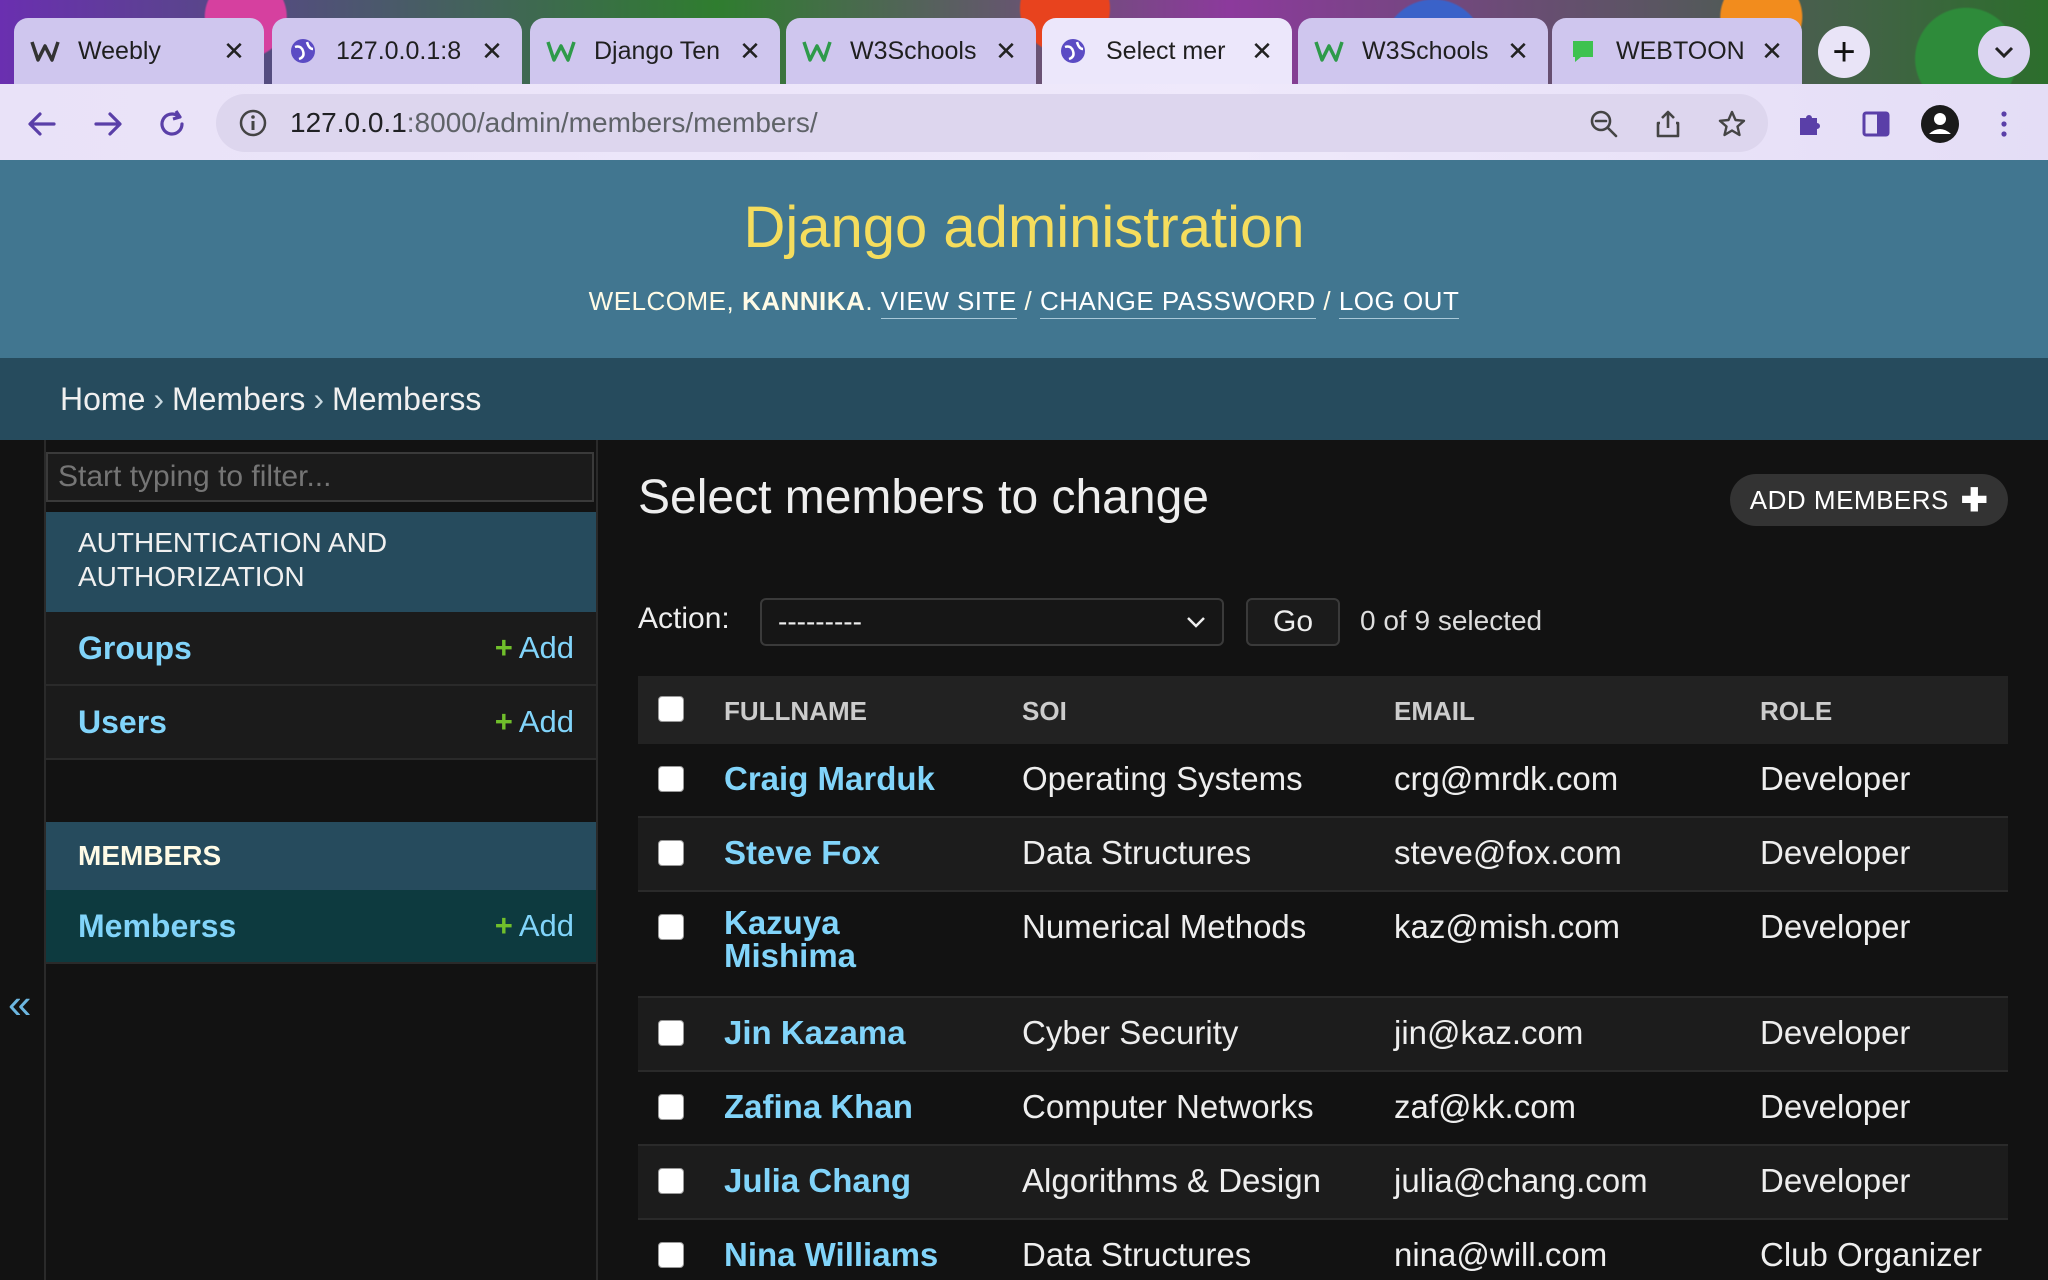 The height and width of the screenshot is (1280, 2048). I want to click on tab-title: W3Schools, so click(913, 50).